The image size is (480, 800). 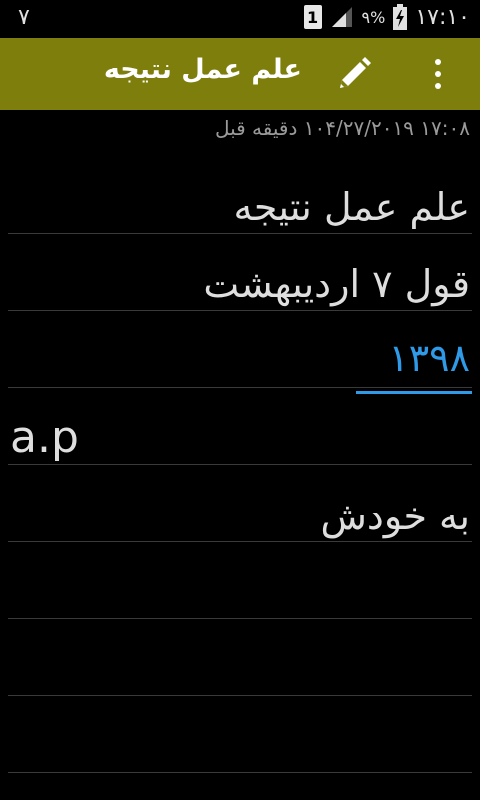 What do you see at coordinates (202, 69) in the screenshot?
I see `action-bar-title: علم عمل نتیجه` at bounding box center [202, 69].